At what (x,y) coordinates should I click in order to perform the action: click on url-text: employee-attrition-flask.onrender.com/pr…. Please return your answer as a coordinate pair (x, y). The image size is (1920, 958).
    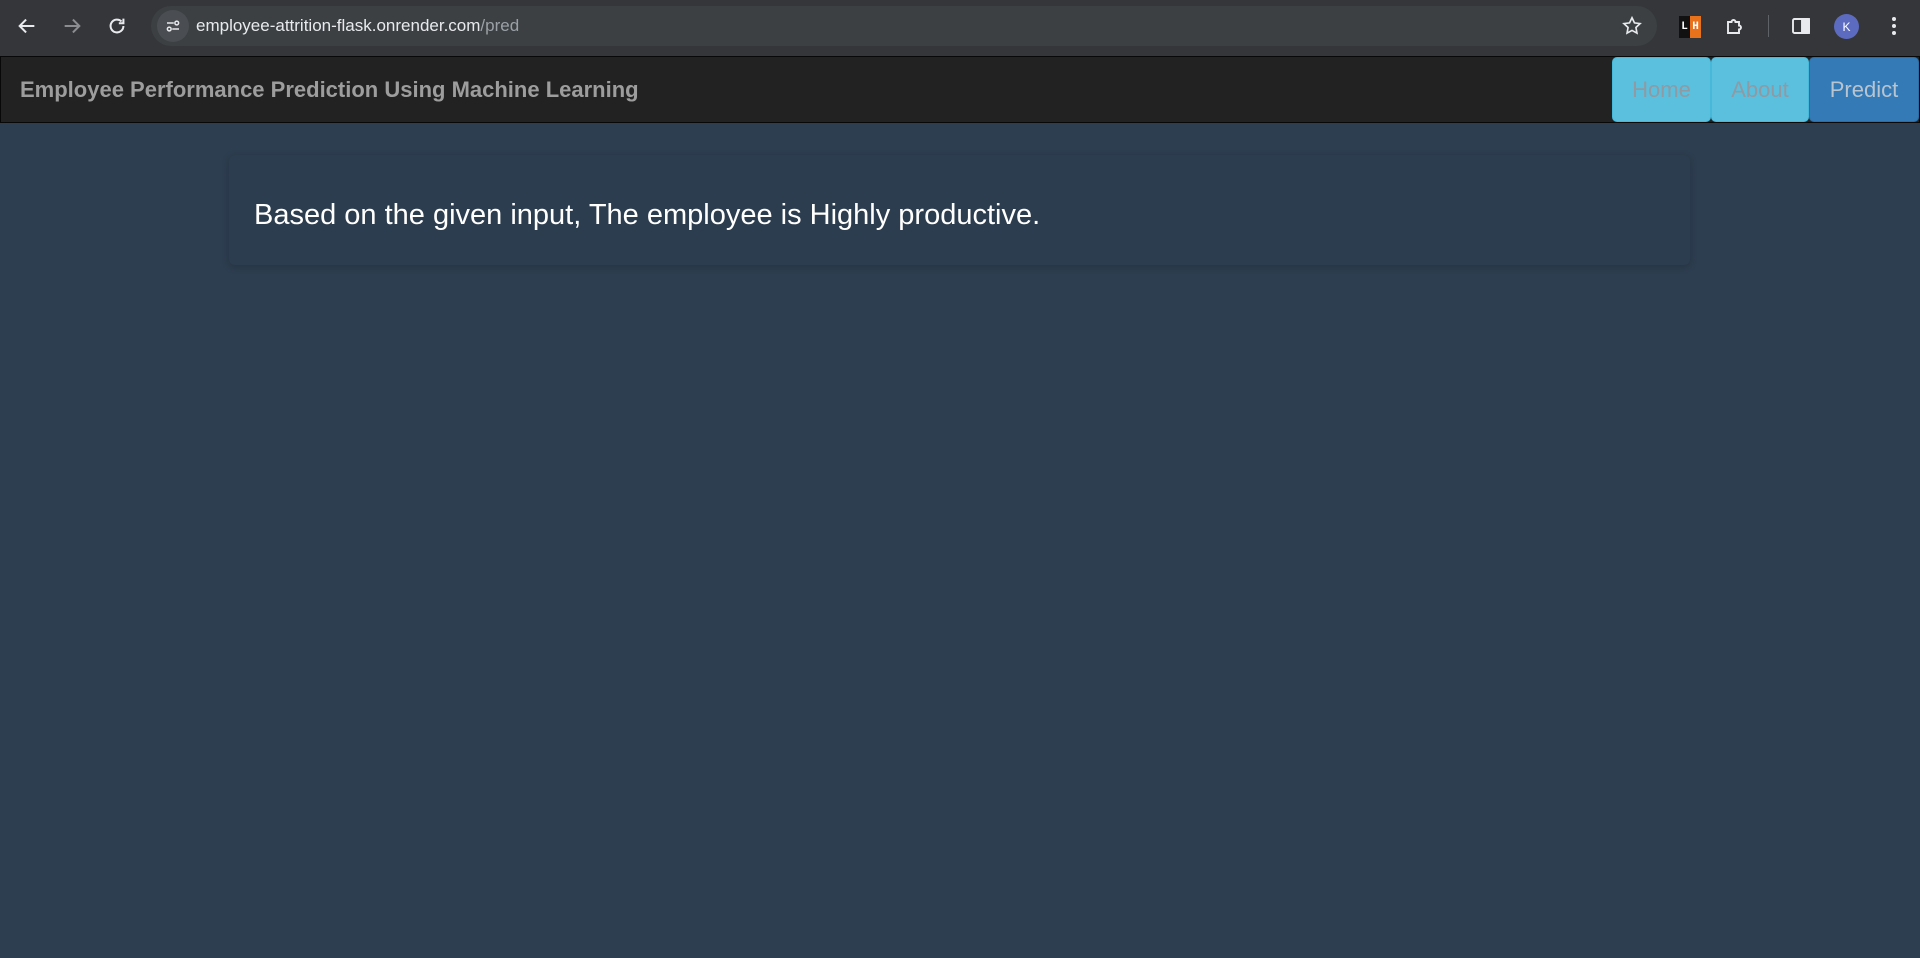
    Looking at the image, I should click on (357, 26).